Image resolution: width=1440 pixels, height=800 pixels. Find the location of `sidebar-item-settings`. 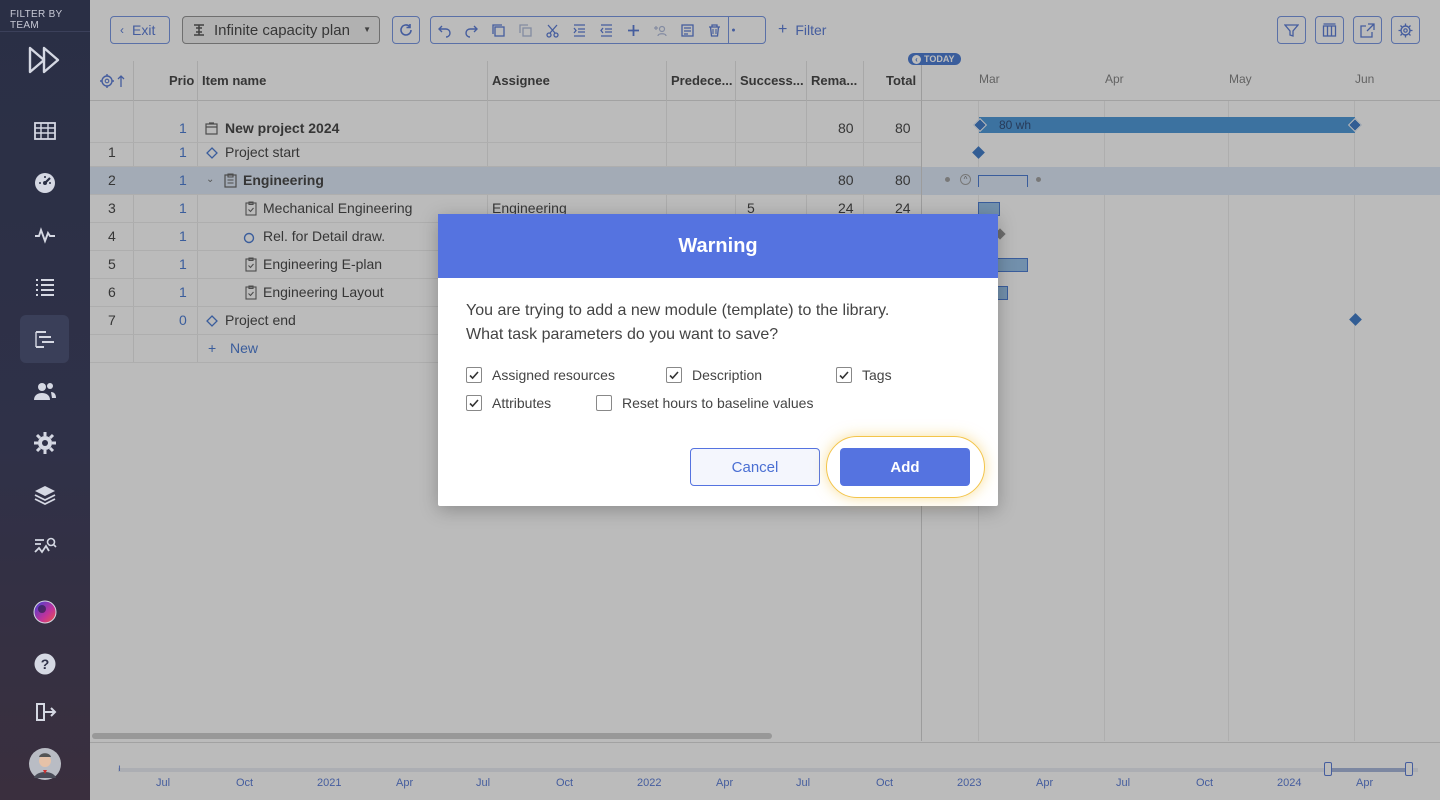

sidebar-item-settings is located at coordinates (44, 443).